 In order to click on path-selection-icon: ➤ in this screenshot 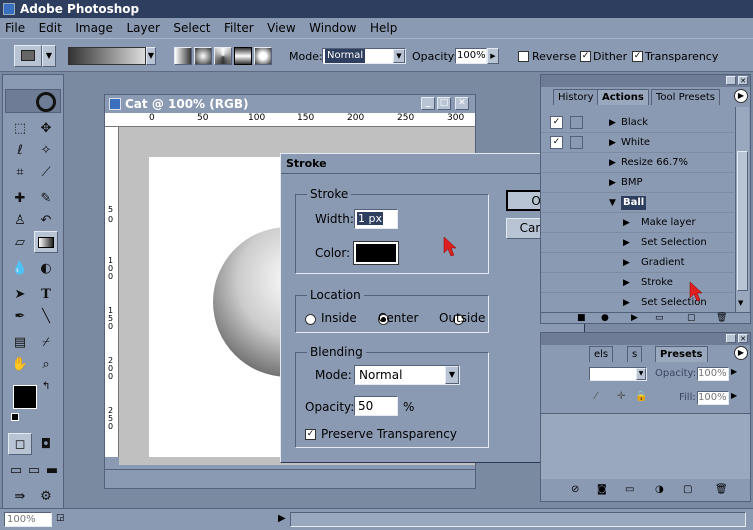, I will do `click(20, 294)`.